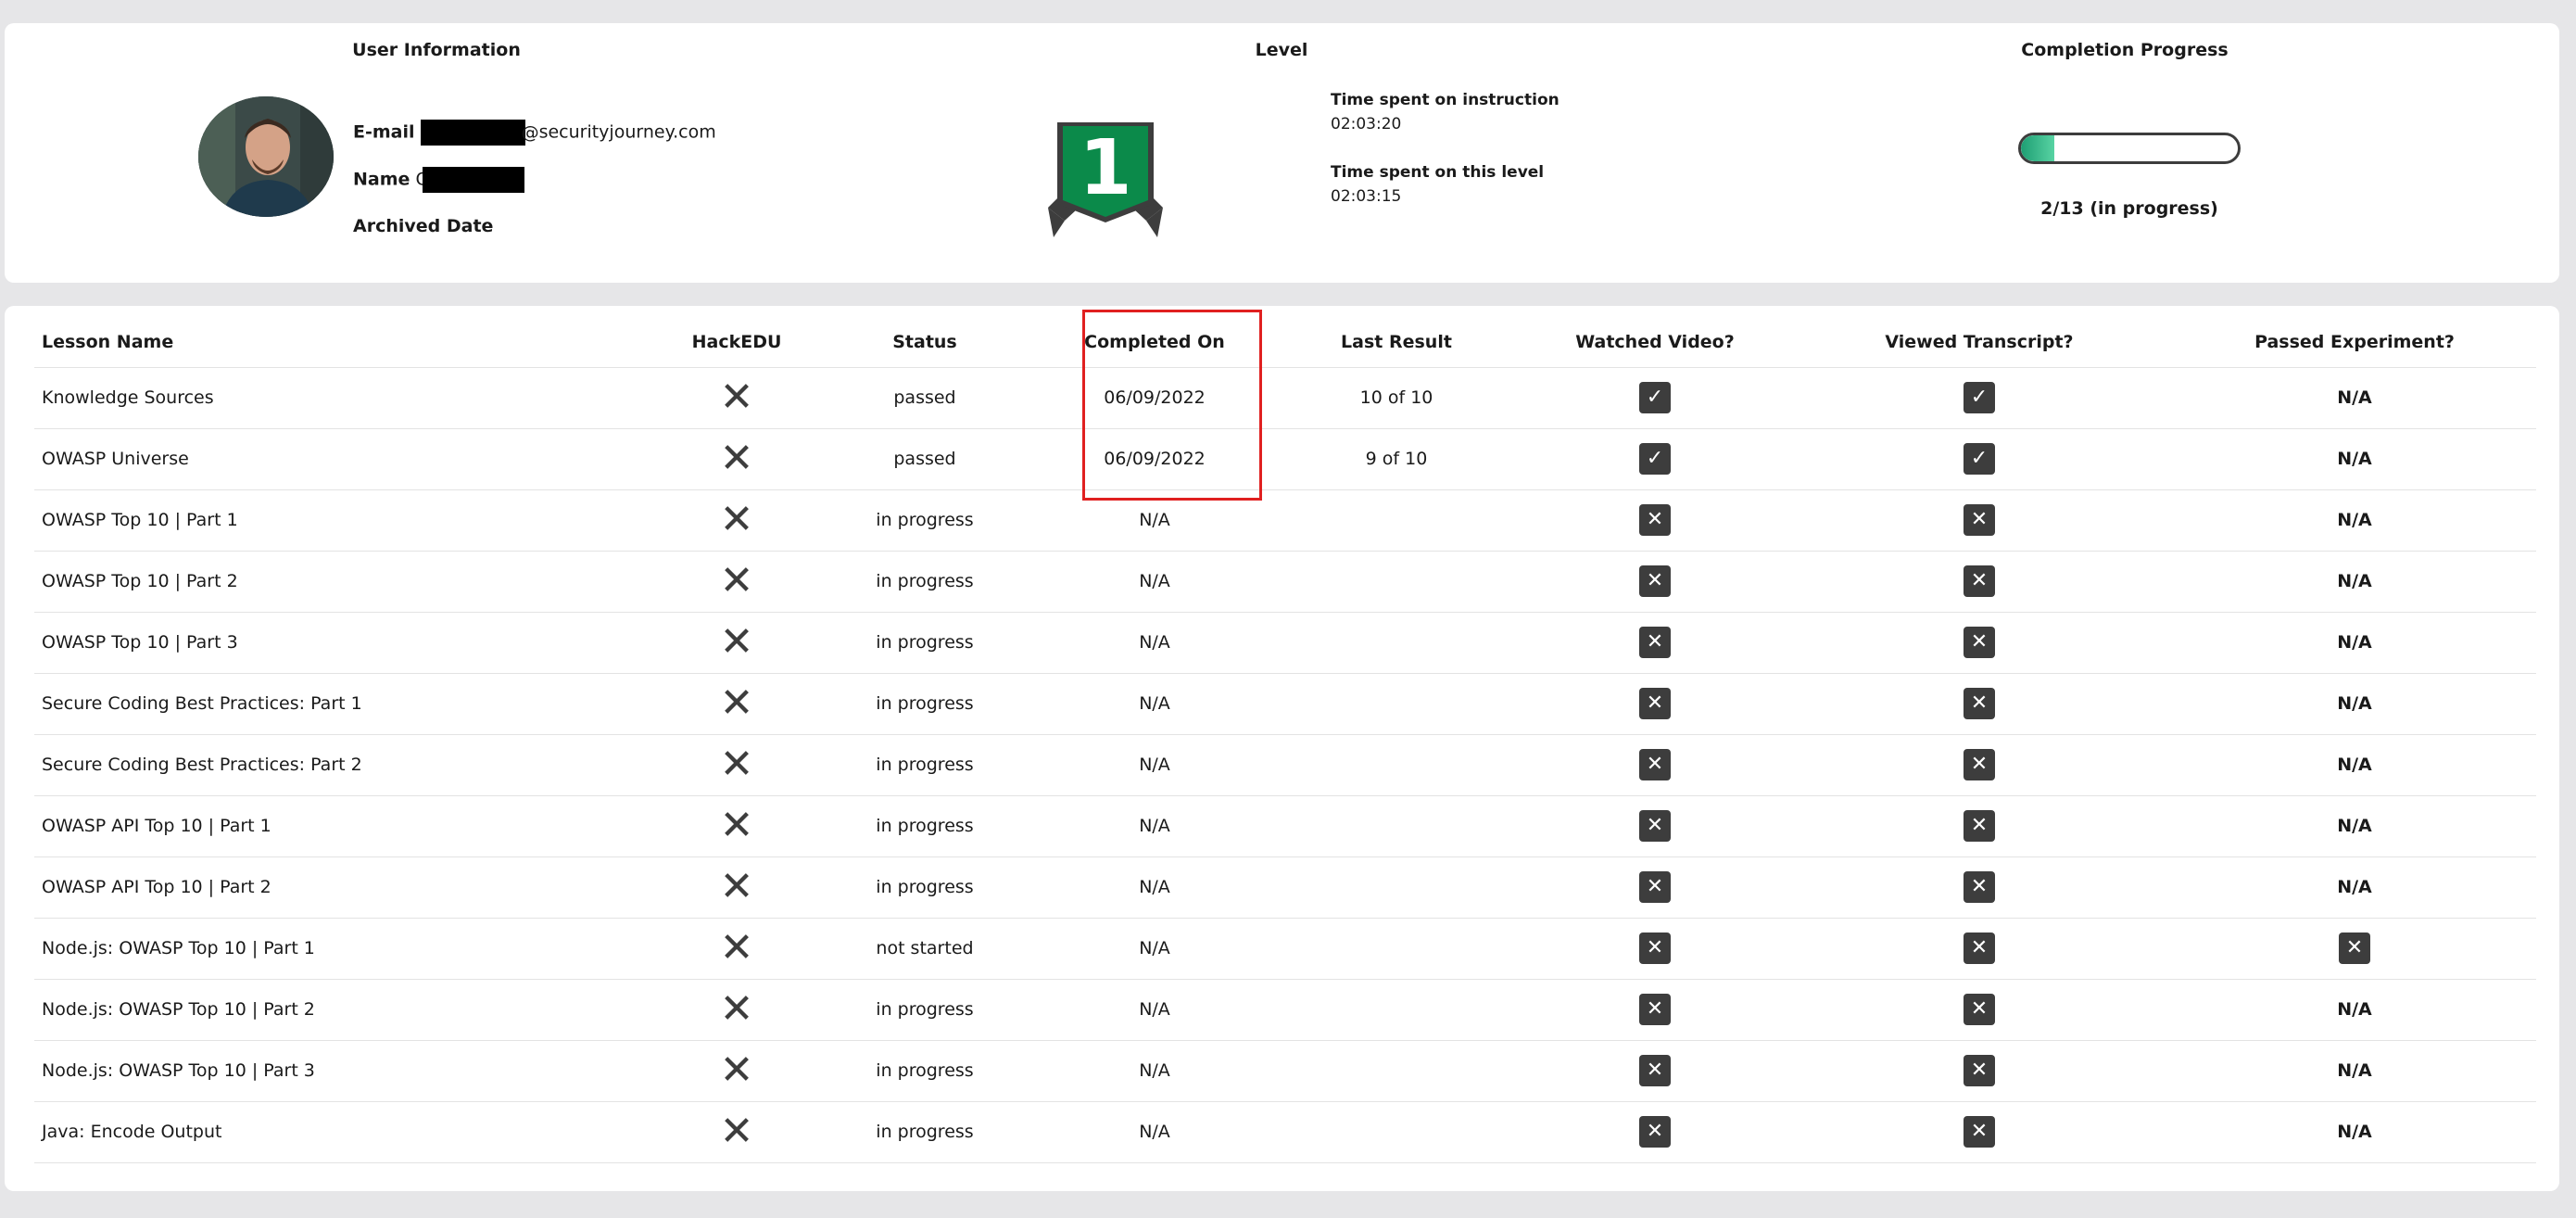  I want to click on time-instruction-value: 02:03:20, so click(1366, 124).